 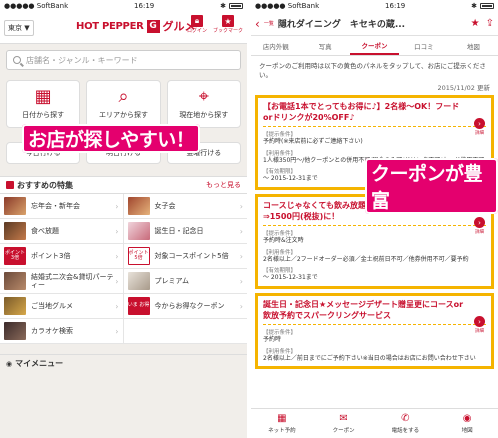 I want to click on point5-thumbnail: ポイント5倍, so click(x=138, y=256).